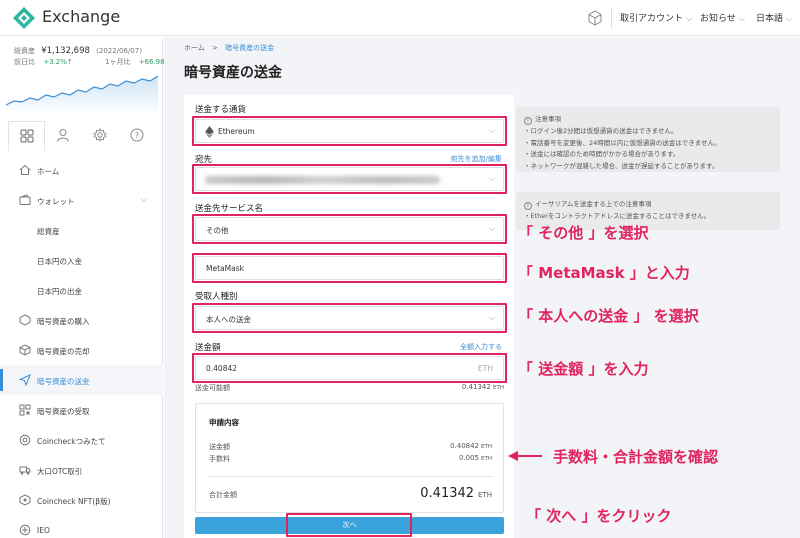  What do you see at coordinates (119, 51) in the screenshot?
I see `total-assets-date: (2022/06/07)` at bounding box center [119, 51].